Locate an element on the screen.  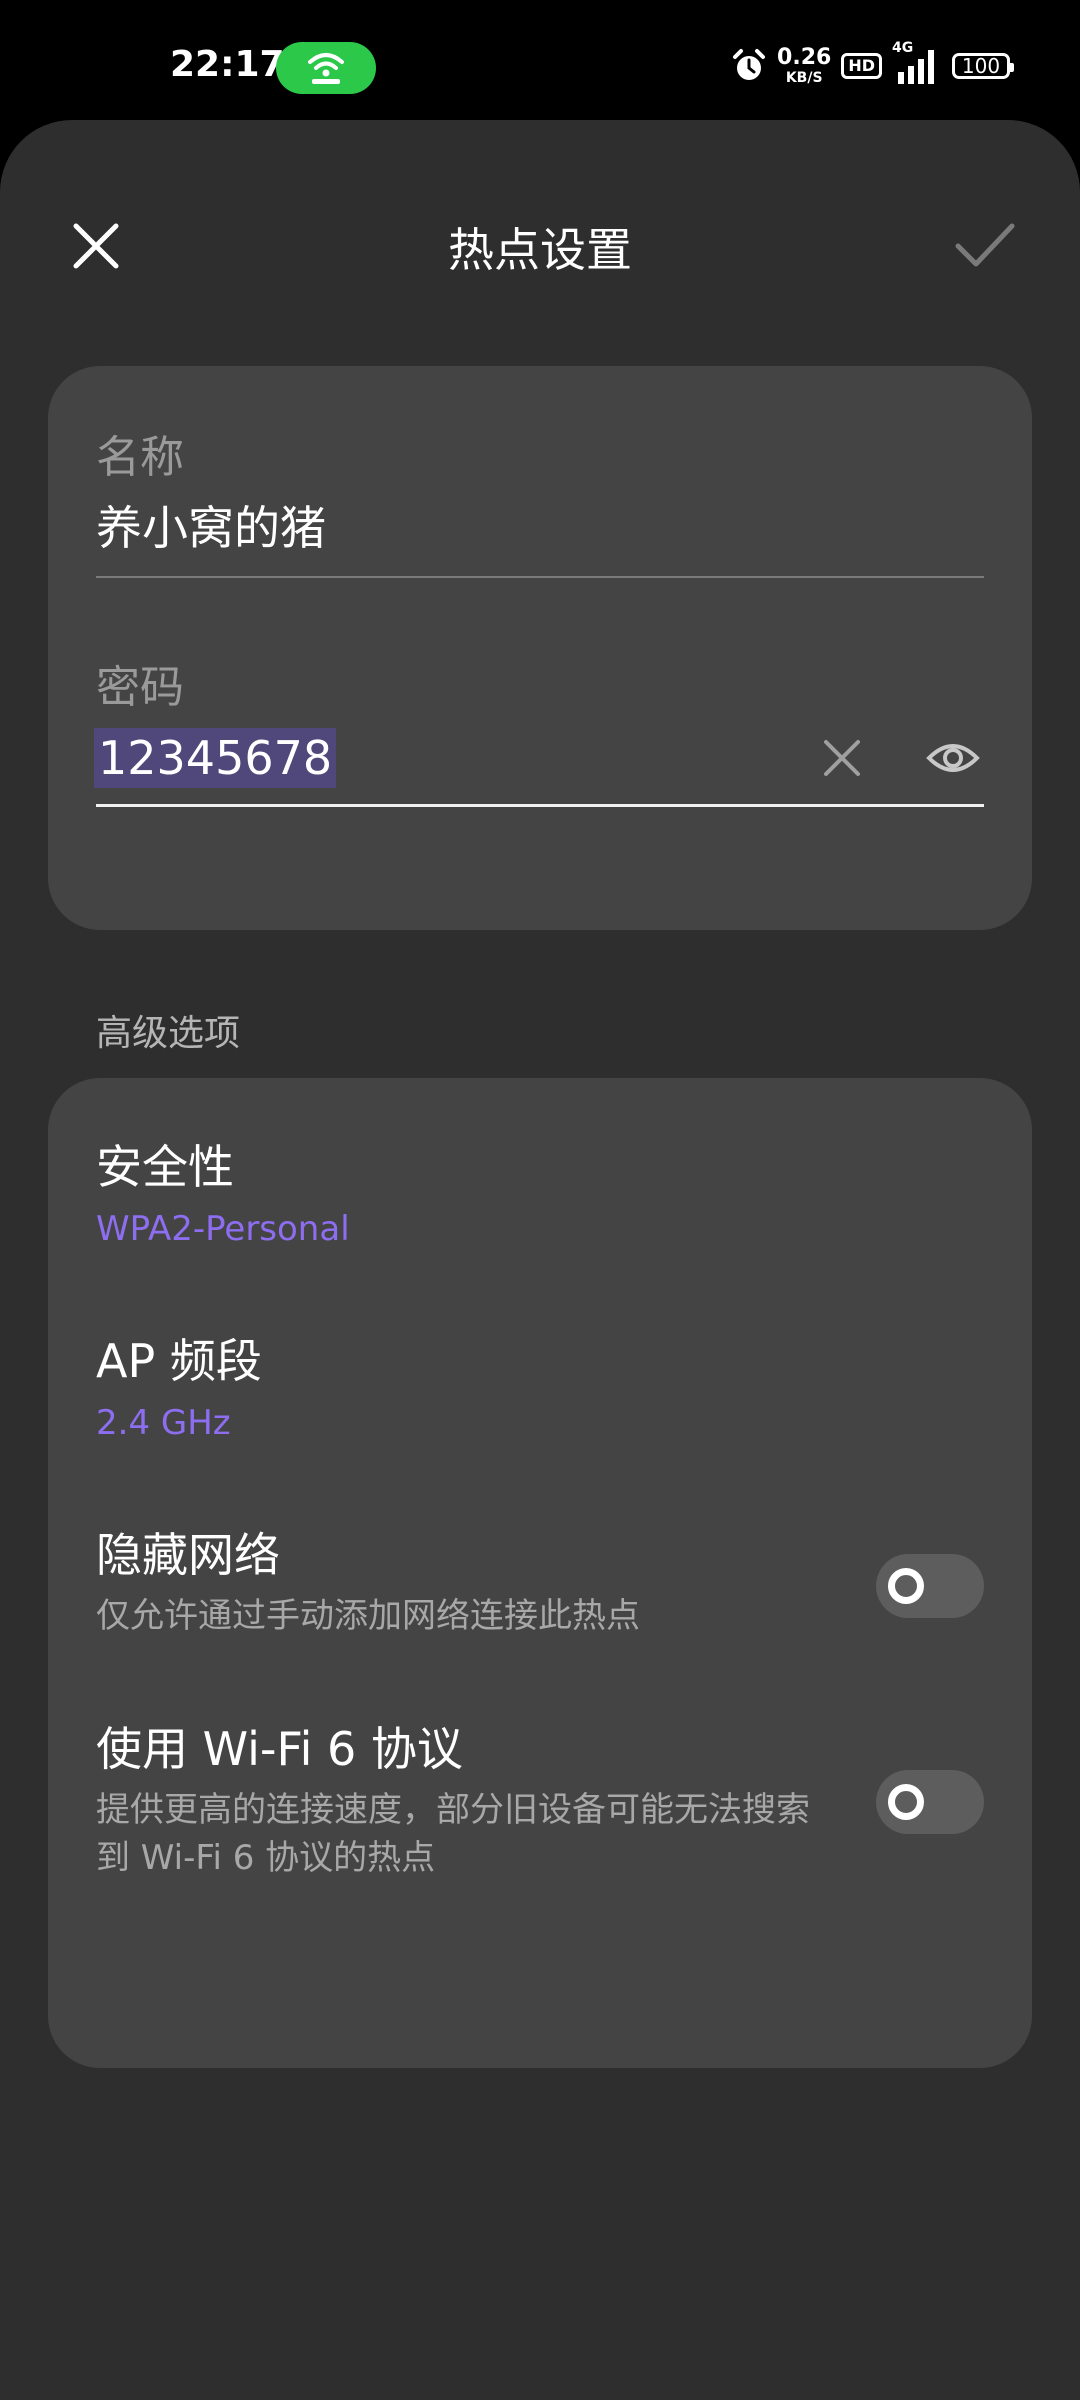
alarm-icon is located at coordinates (749, 64).